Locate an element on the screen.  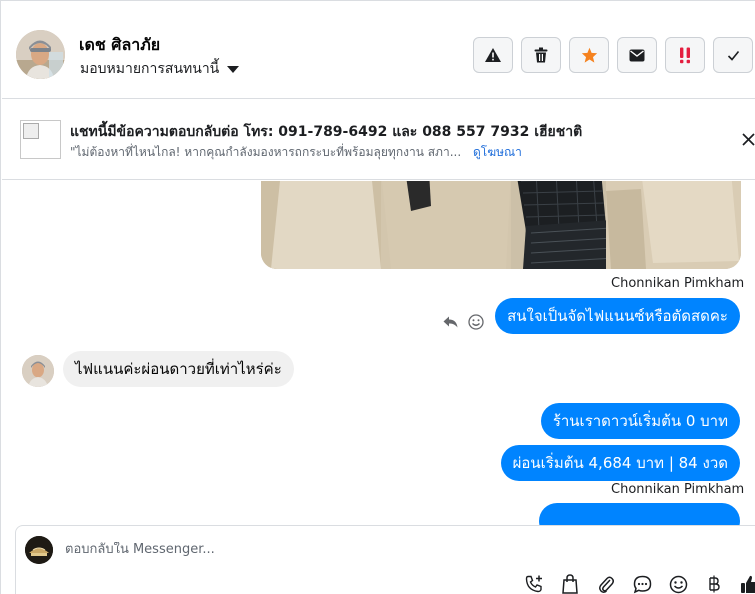
contact-avatar is located at coordinates (40, 54).